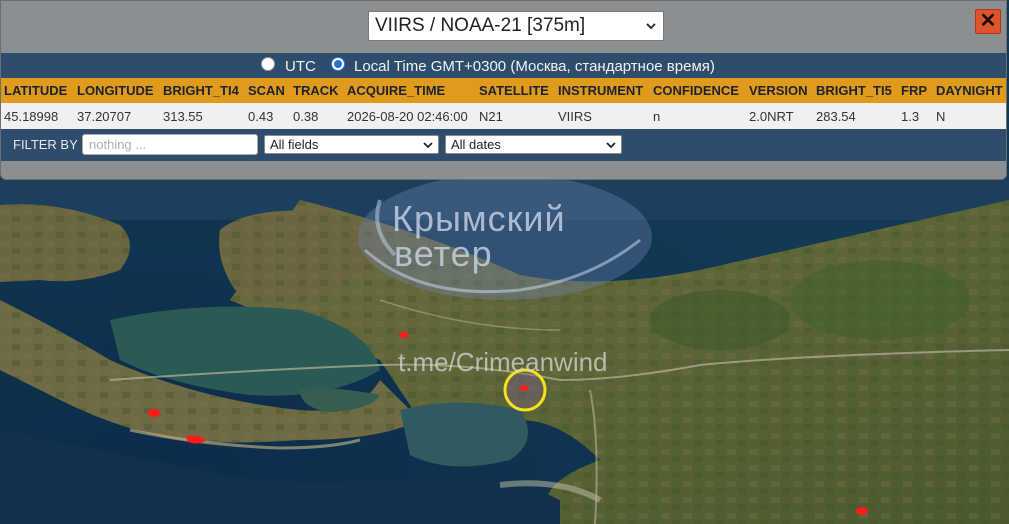 The image size is (1009, 524). What do you see at coordinates (396, 90) in the screenshot?
I see `column-header: ACQUIRE_TIME` at bounding box center [396, 90].